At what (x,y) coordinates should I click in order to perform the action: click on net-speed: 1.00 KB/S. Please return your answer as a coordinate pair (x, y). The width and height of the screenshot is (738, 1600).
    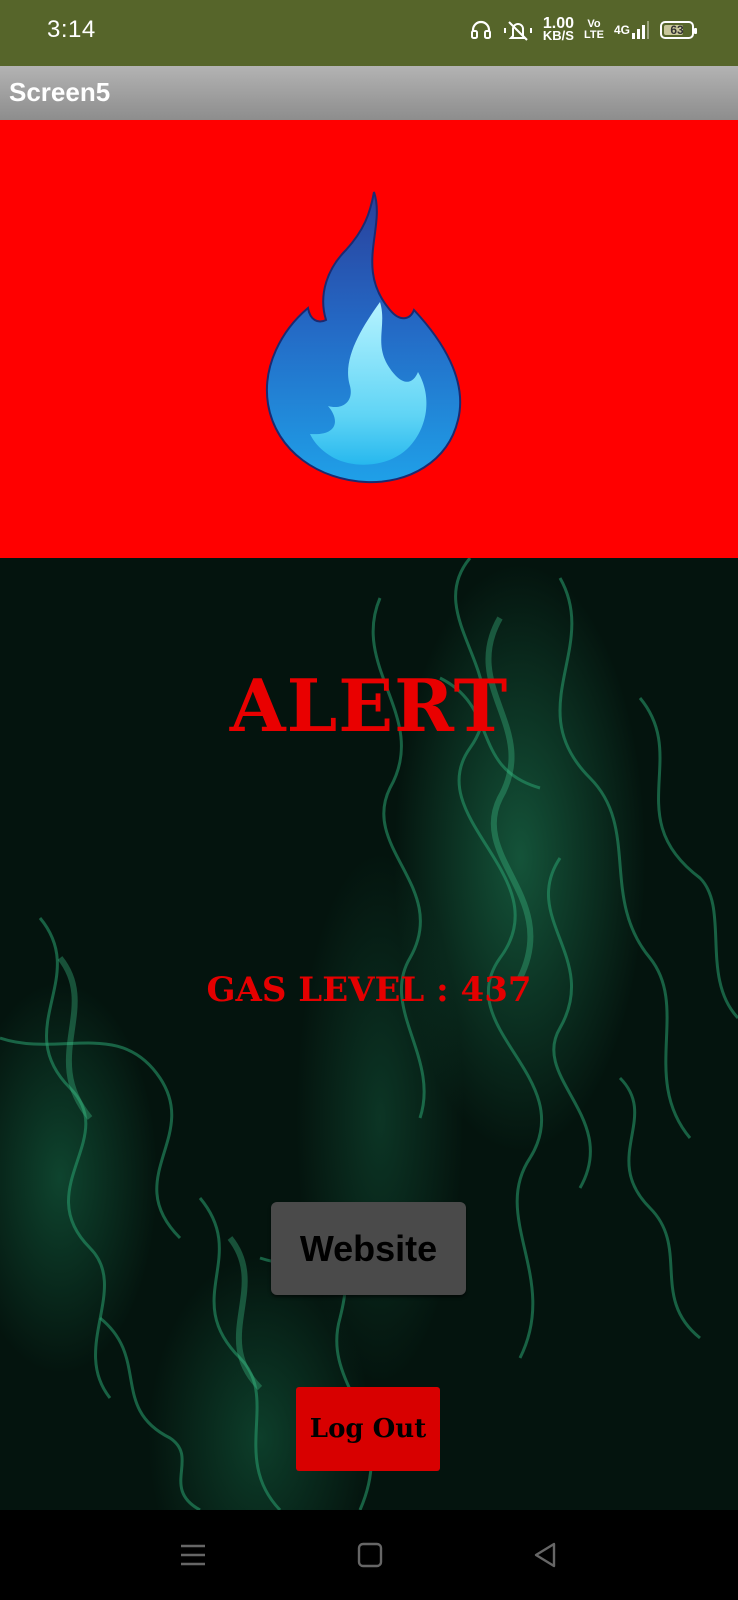
    Looking at the image, I should click on (558, 29).